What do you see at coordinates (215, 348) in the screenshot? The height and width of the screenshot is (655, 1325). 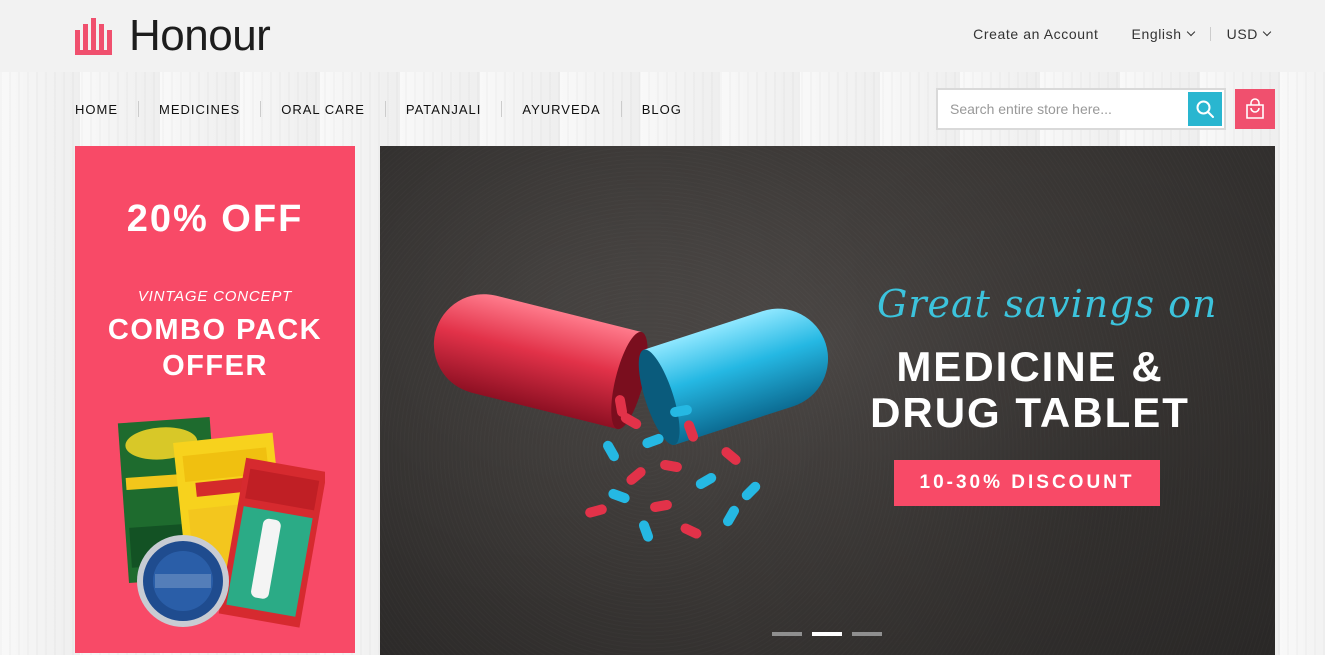 I see `promo-title: COMBO PACK OFFER` at bounding box center [215, 348].